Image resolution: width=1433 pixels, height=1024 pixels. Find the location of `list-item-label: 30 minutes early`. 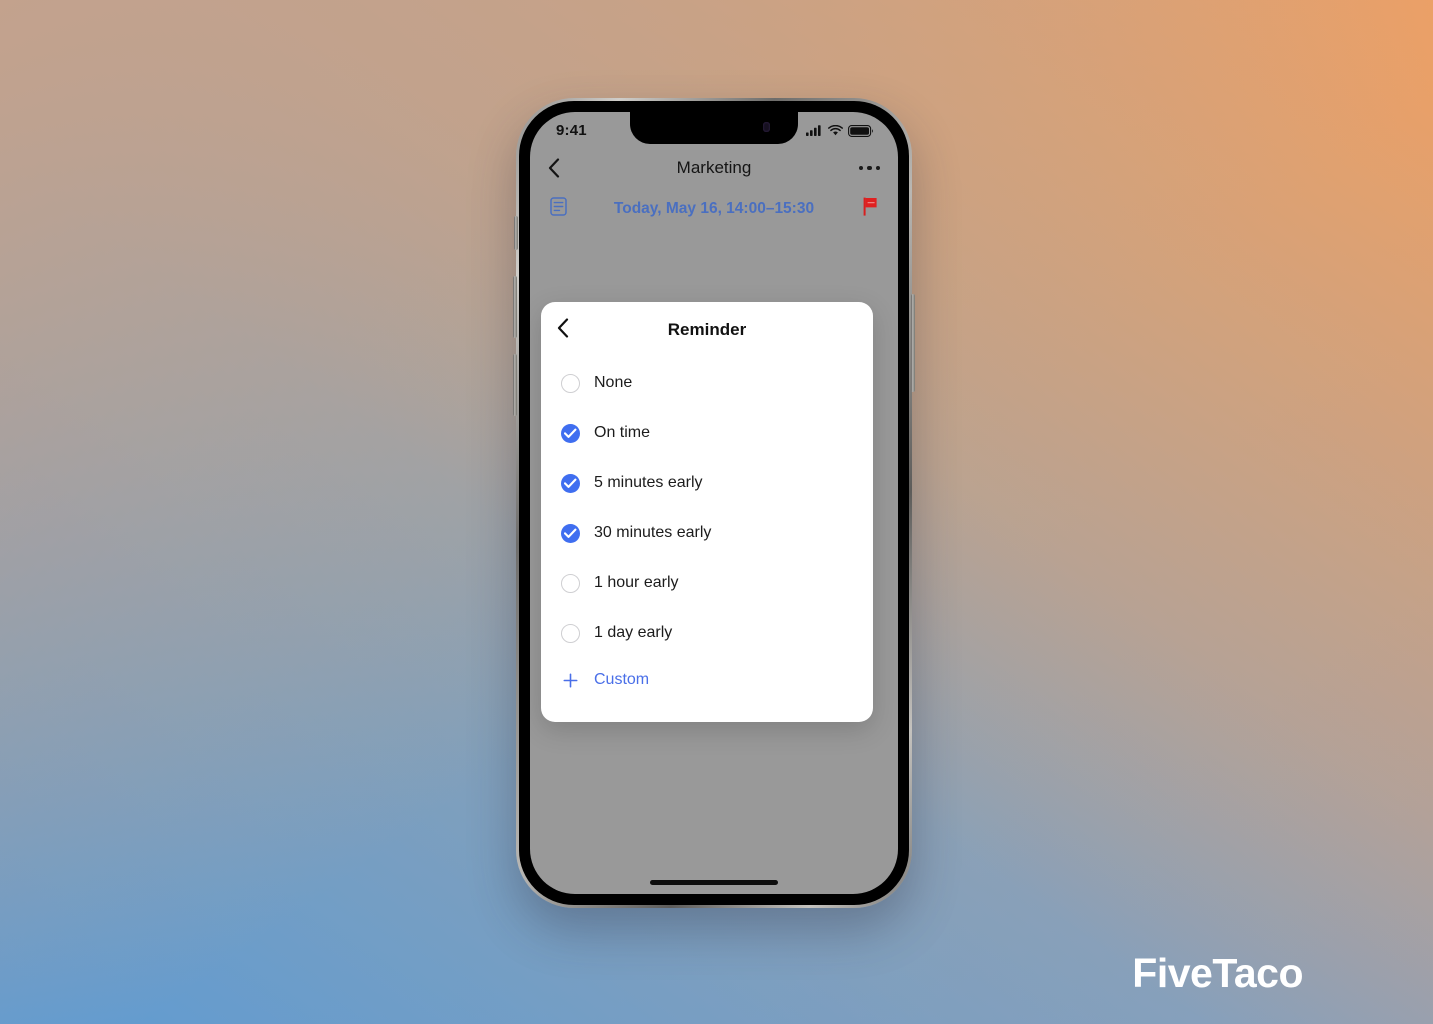

list-item-label: 30 minutes early is located at coordinates (653, 532).